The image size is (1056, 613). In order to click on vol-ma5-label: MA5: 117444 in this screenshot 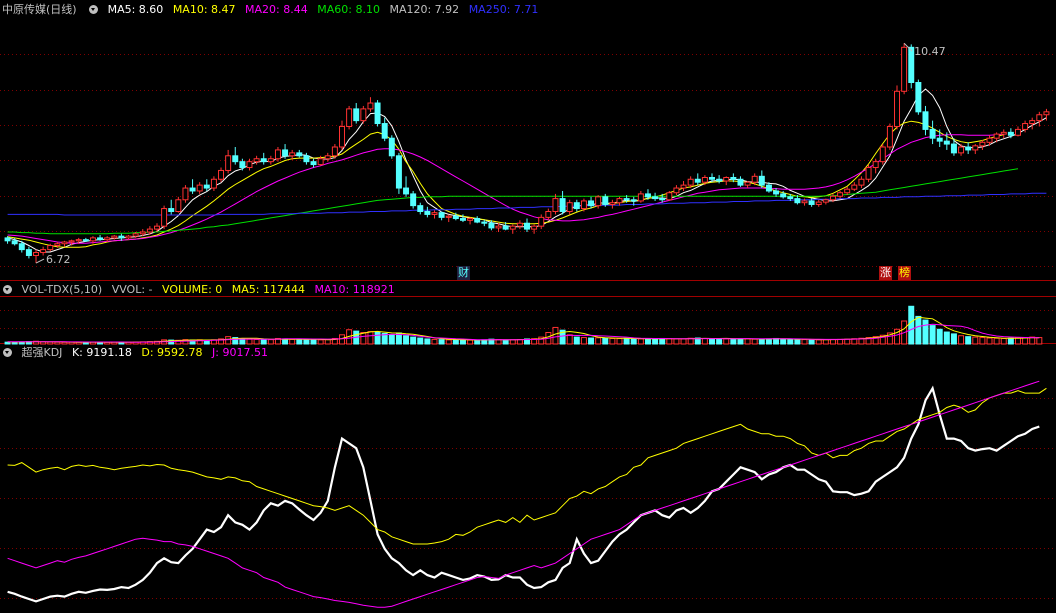, I will do `click(268, 289)`.